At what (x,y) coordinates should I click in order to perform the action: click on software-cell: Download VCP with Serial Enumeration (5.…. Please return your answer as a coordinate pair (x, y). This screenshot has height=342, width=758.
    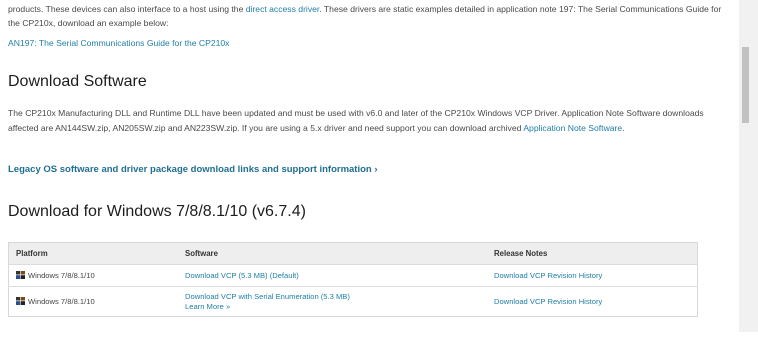
    Looking at the image, I should click on (332, 301).